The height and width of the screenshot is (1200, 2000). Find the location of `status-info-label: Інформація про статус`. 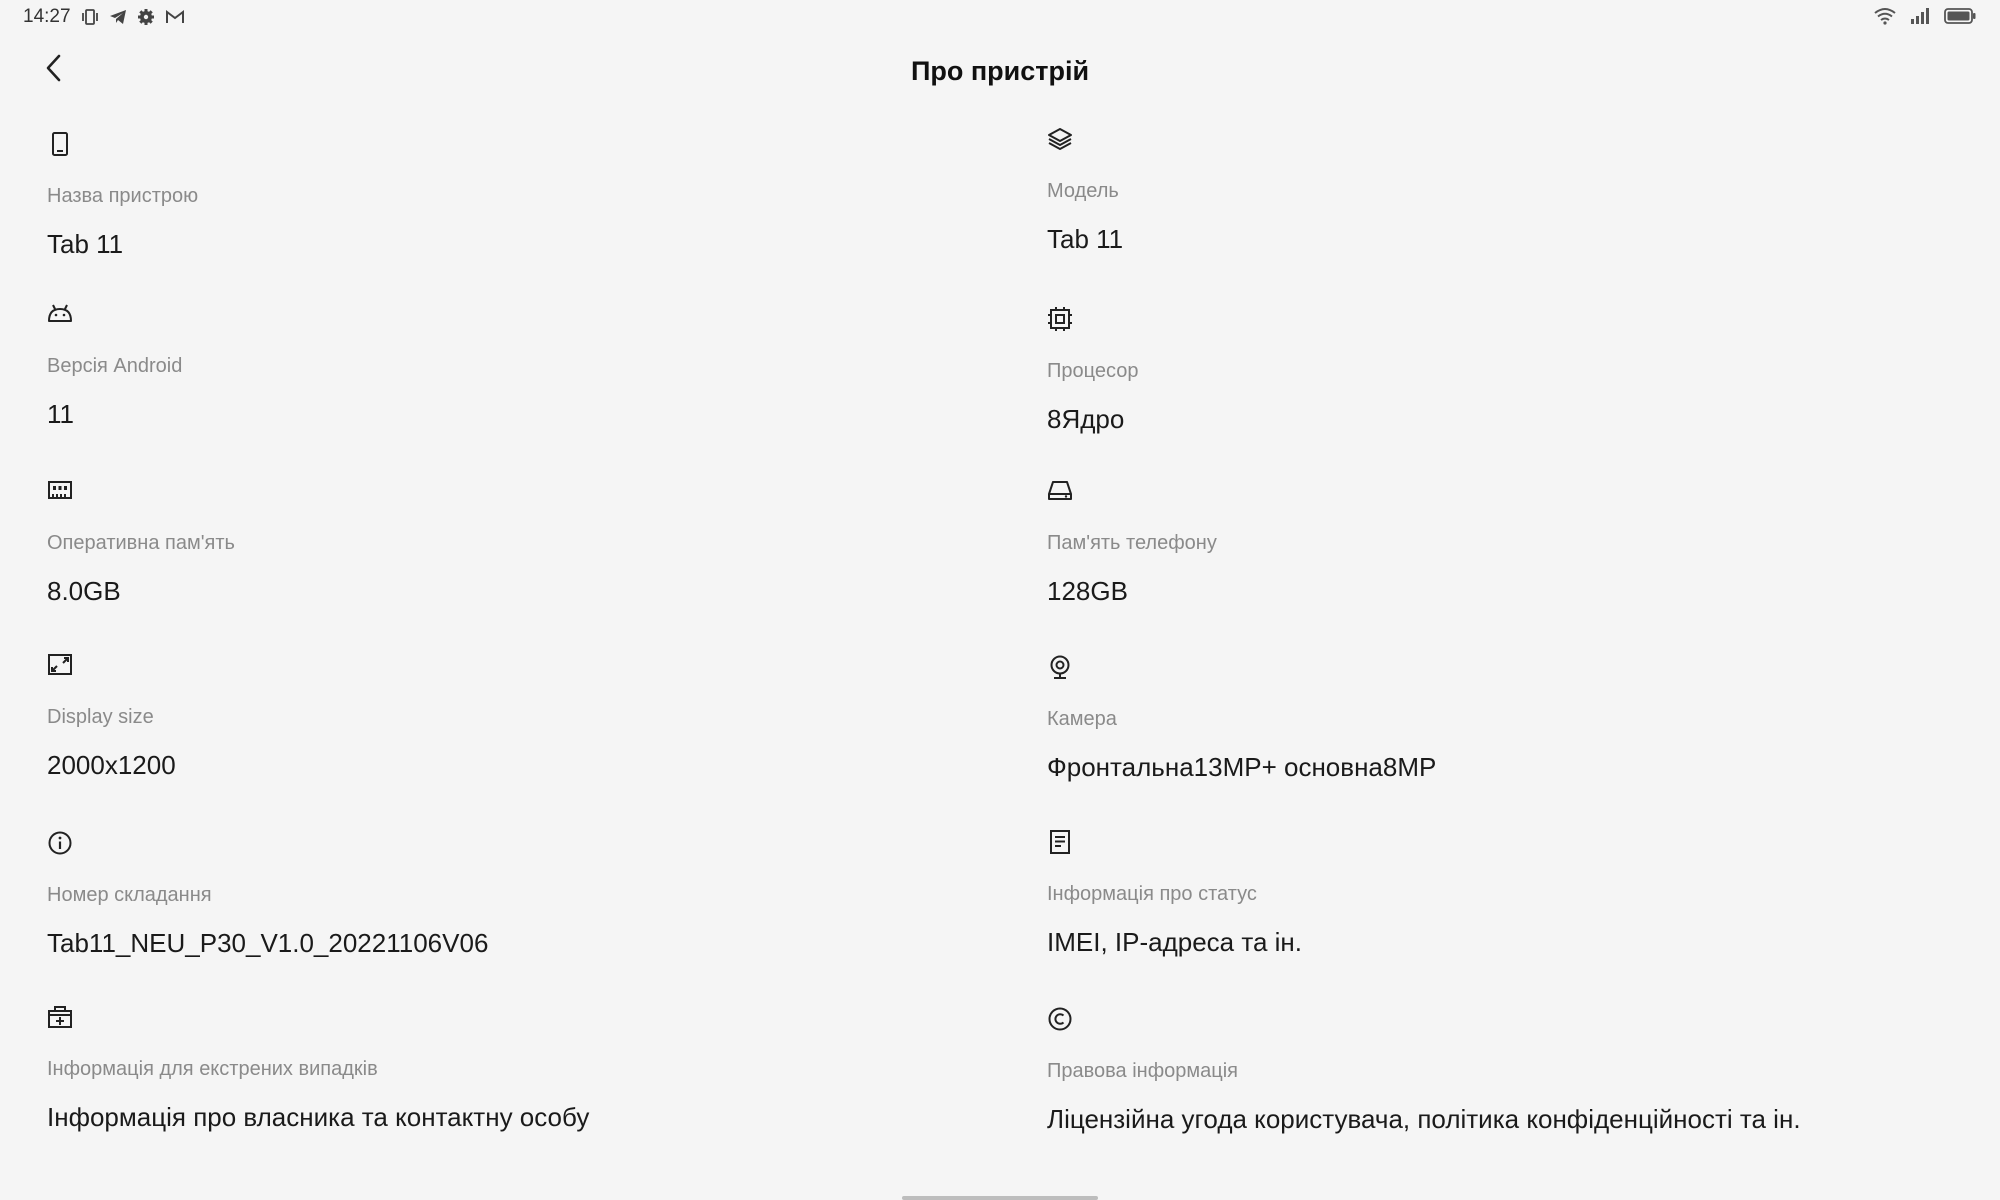

status-info-label: Інформація про статус is located at coordinates (1152, 894).